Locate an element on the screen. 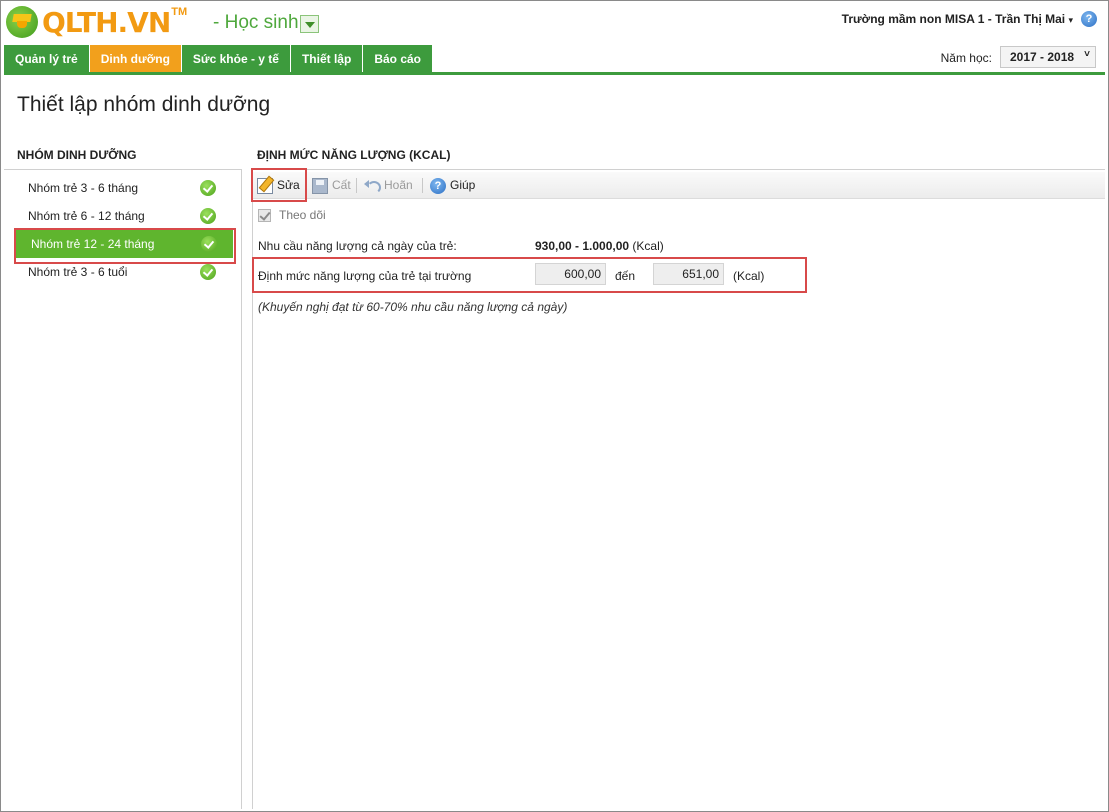  highlight-box-selected-group is located at coordinates (125, 246).